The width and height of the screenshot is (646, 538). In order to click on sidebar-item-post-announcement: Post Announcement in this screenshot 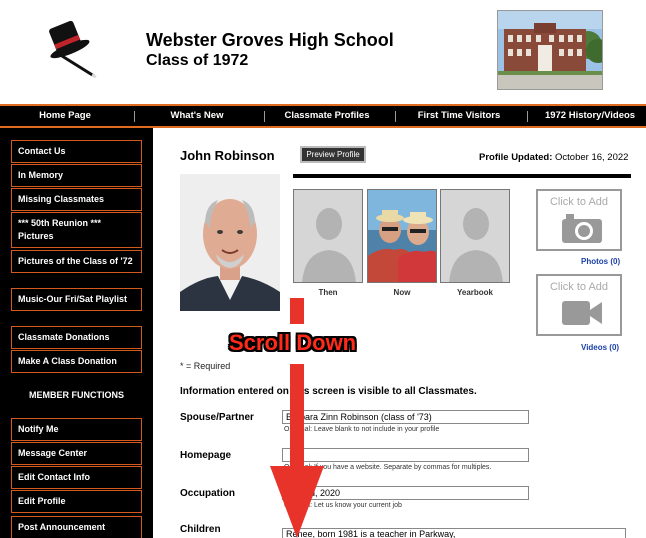, I will do `click(76, 527)`.